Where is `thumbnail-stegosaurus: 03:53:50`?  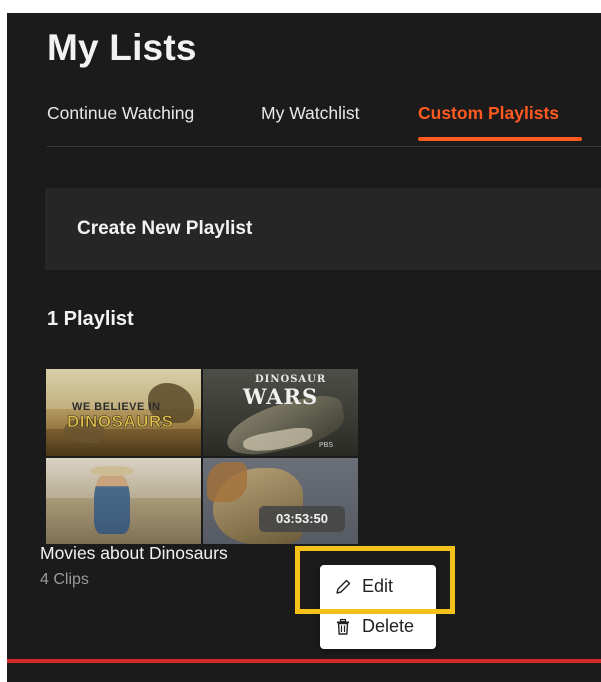
thumbnail-stegosaurus: 03:53:50 is located at coordinates (280, 501).